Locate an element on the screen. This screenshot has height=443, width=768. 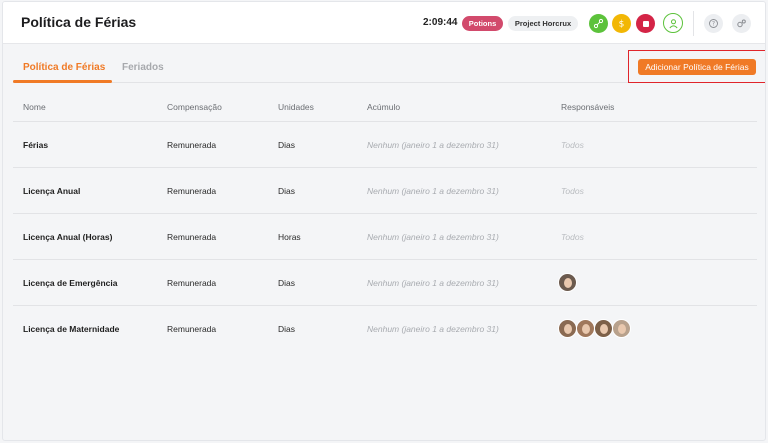
header-responsaveis: Responsáveis is located at coordinates (587, 107).